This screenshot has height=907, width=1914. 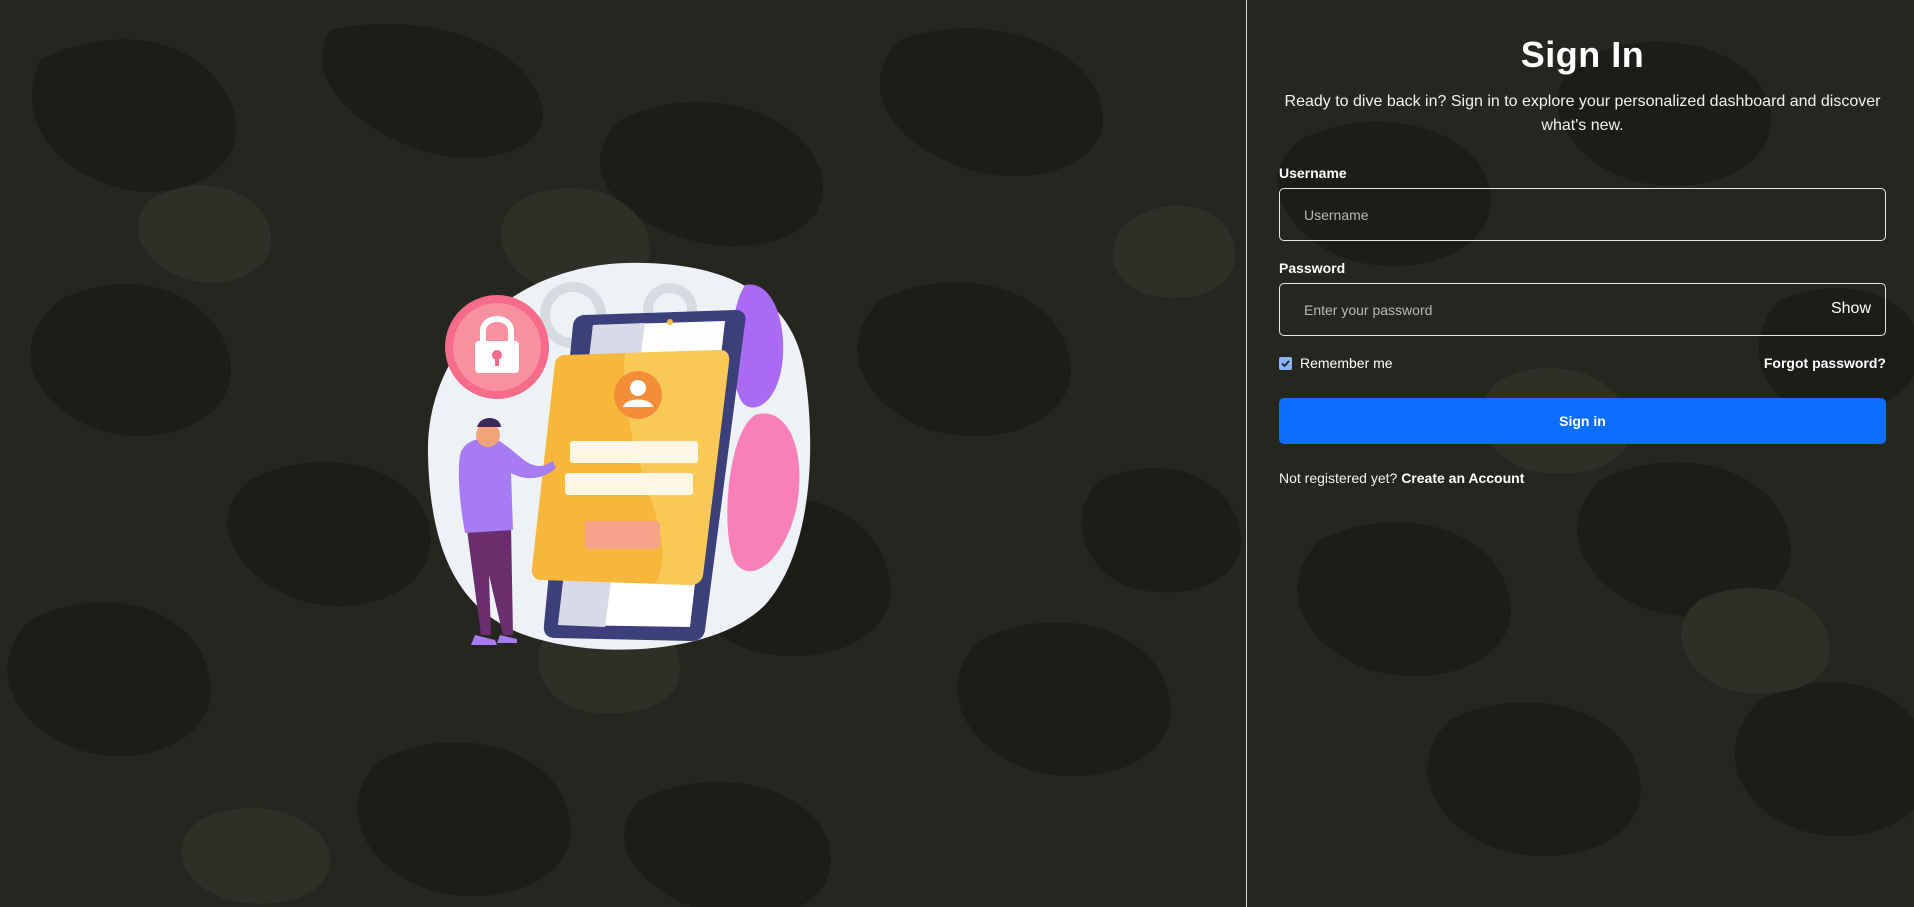 What do you see at coordinates (1851, 309) in the screenshot?
I see `show-password-toggle: Show` at bounding box center [1851, 309].